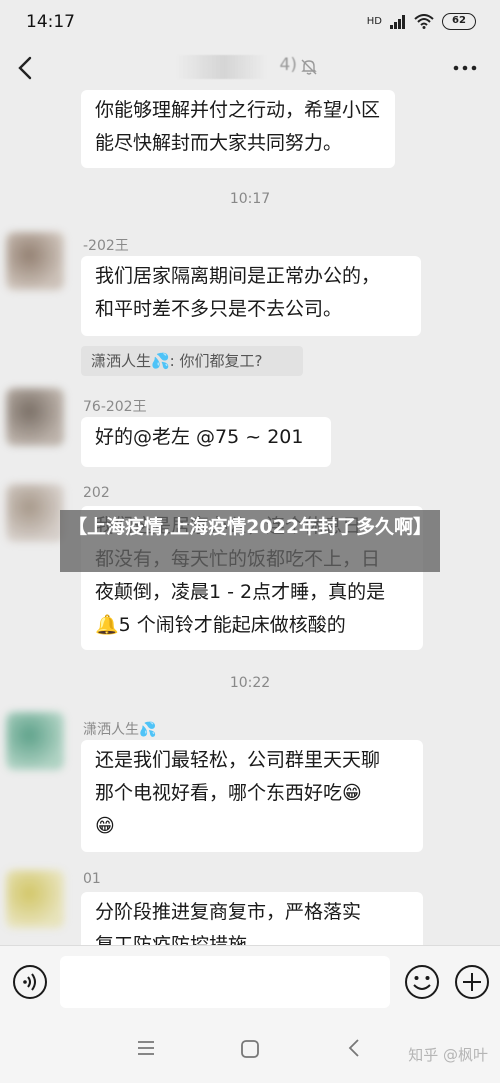  I want to click on emoji-icon, so click(422, 982).